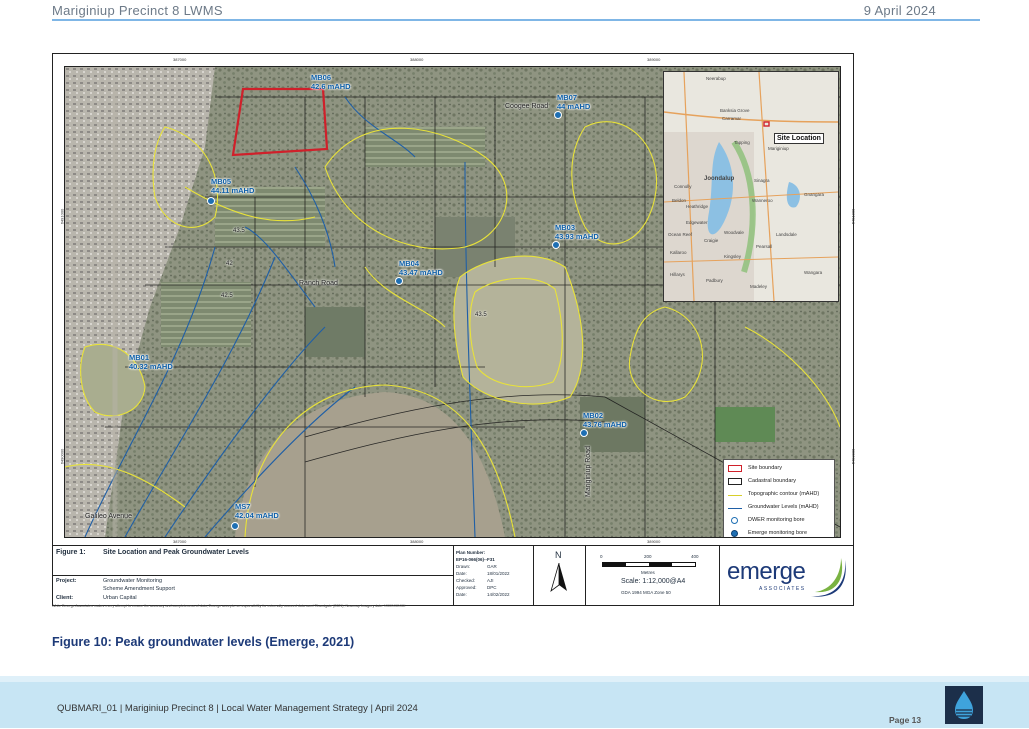 This screenshot has height=729, width=1029. What do you see at coordinates (653, 581) in the screenshot?
I see `scale-text: Scale: 1:12,000@A4` at bounding box center [653, 581].